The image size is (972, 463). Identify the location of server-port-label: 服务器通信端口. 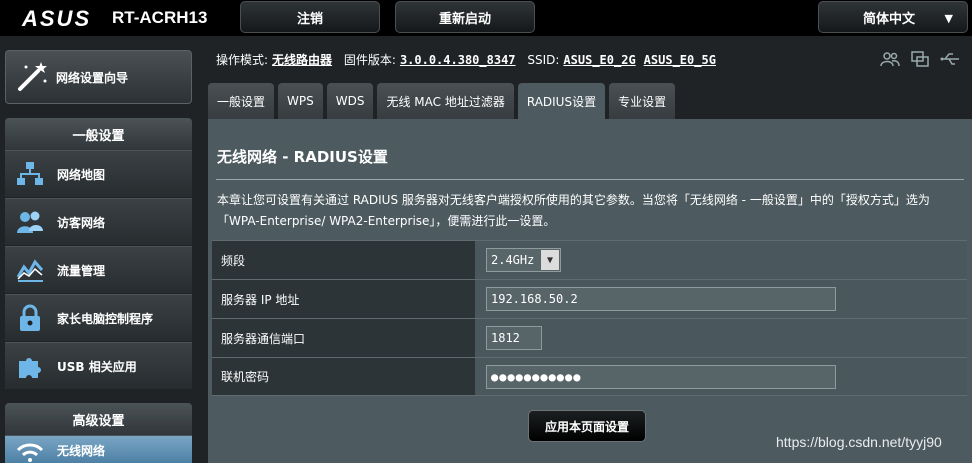
(343, 338).